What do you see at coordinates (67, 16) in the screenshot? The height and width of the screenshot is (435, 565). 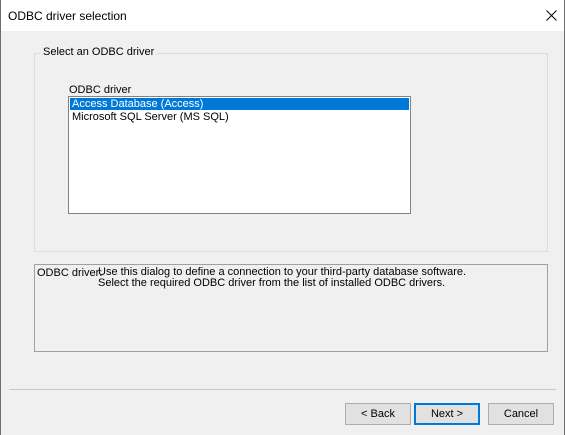 I see `window-title: ODBC driver selection` at bounding box center [67, 16].